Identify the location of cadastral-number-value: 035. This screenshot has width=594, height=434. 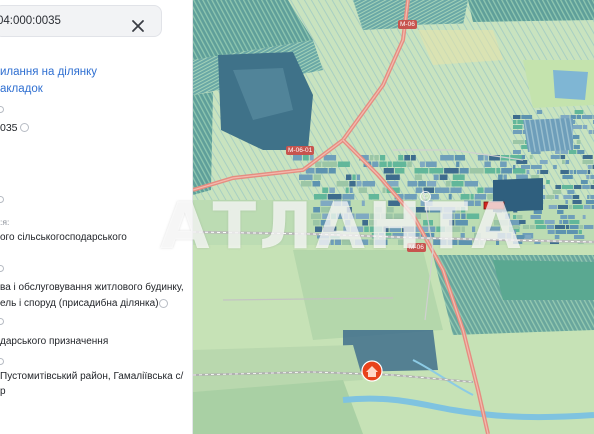
(9, 128).